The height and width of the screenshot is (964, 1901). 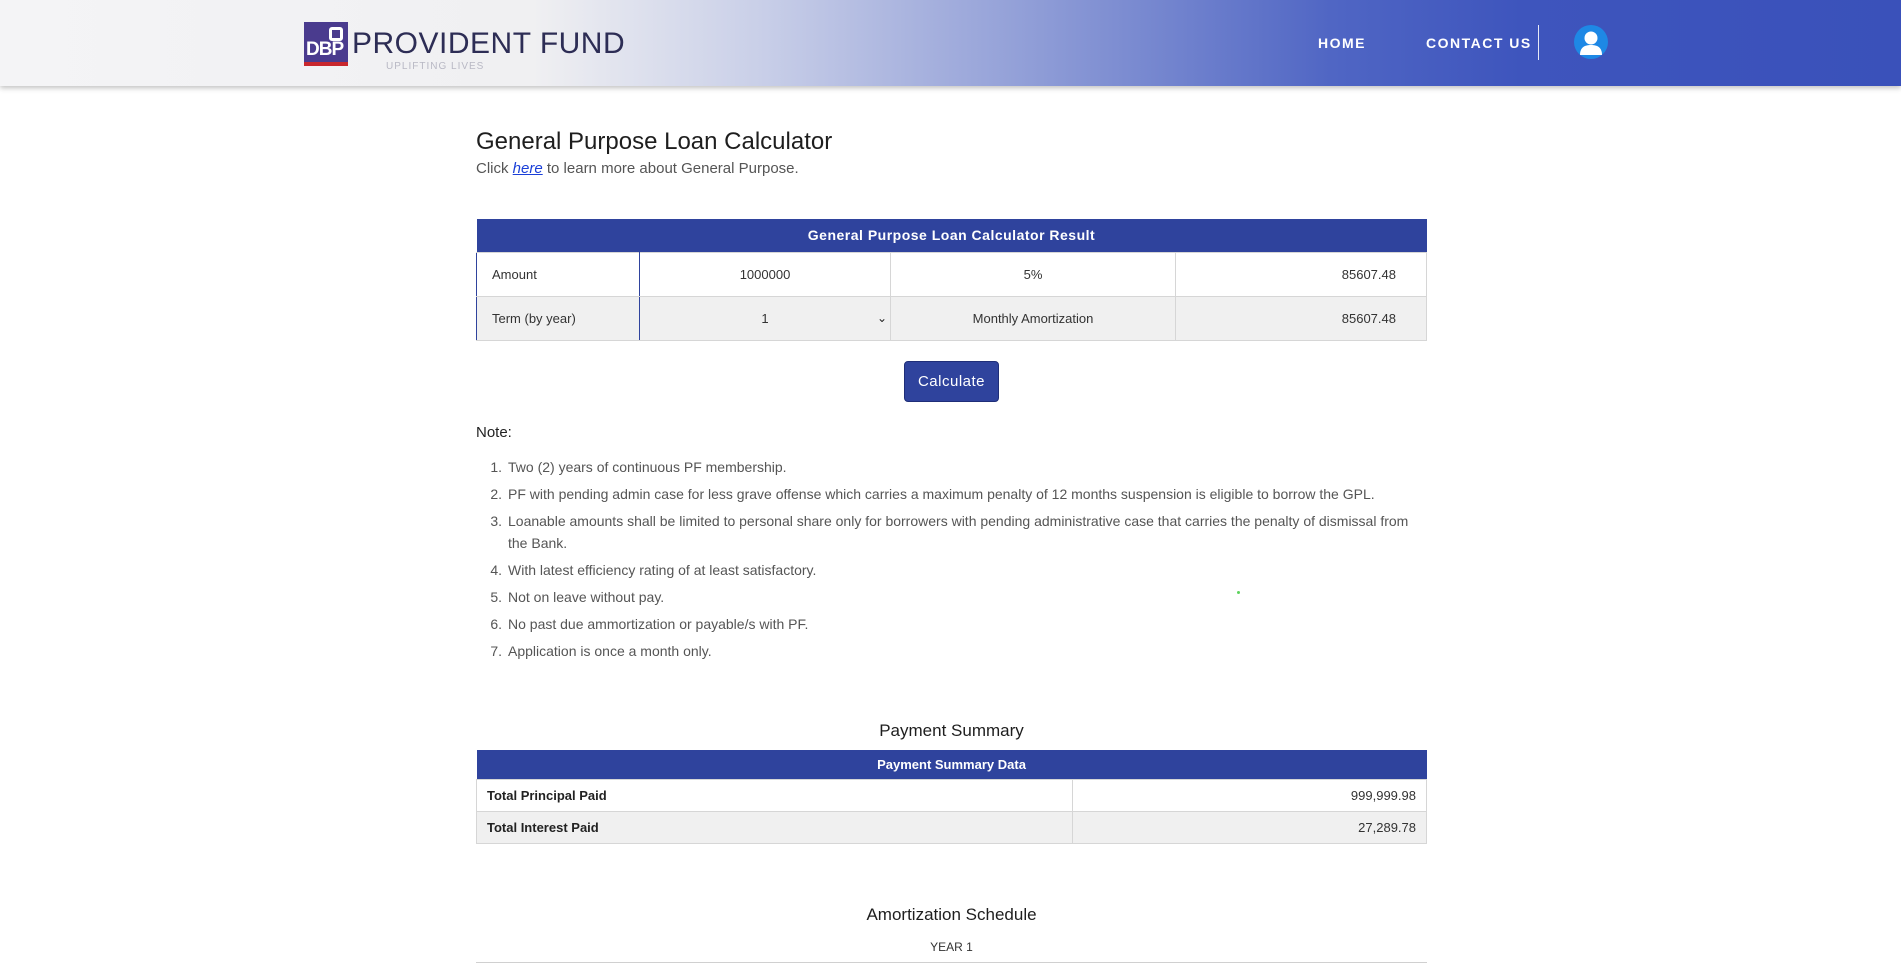 What do you see at coordinates (881, 318) in the screenshot?
I see `chevron-down-icon: ⌄` at bounding box center [881, 318].